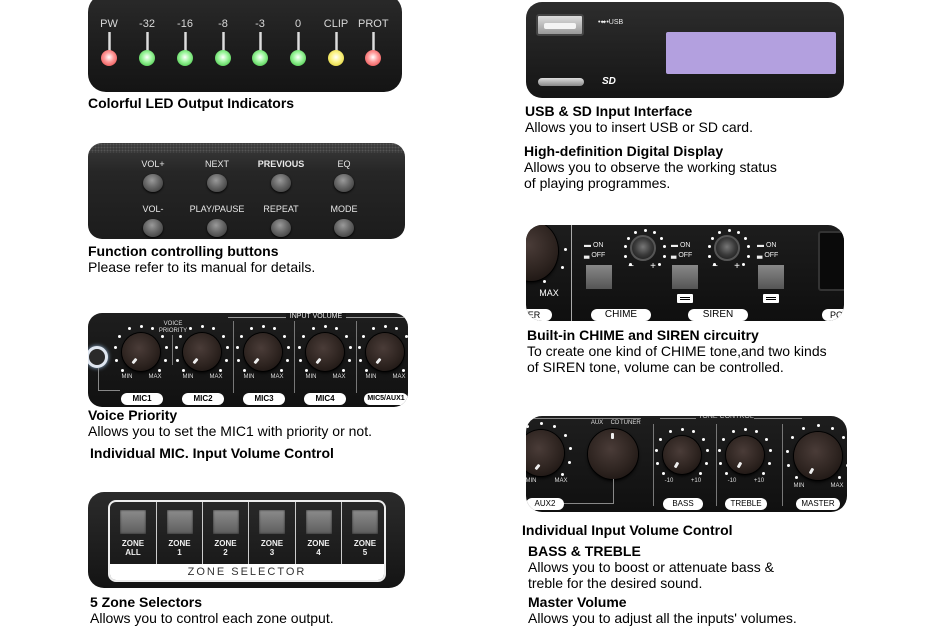 Image resolution: width=940 pixels, height=629 pixels. I want to click on zone-2-button: ZONE 2, so click(226, 534).